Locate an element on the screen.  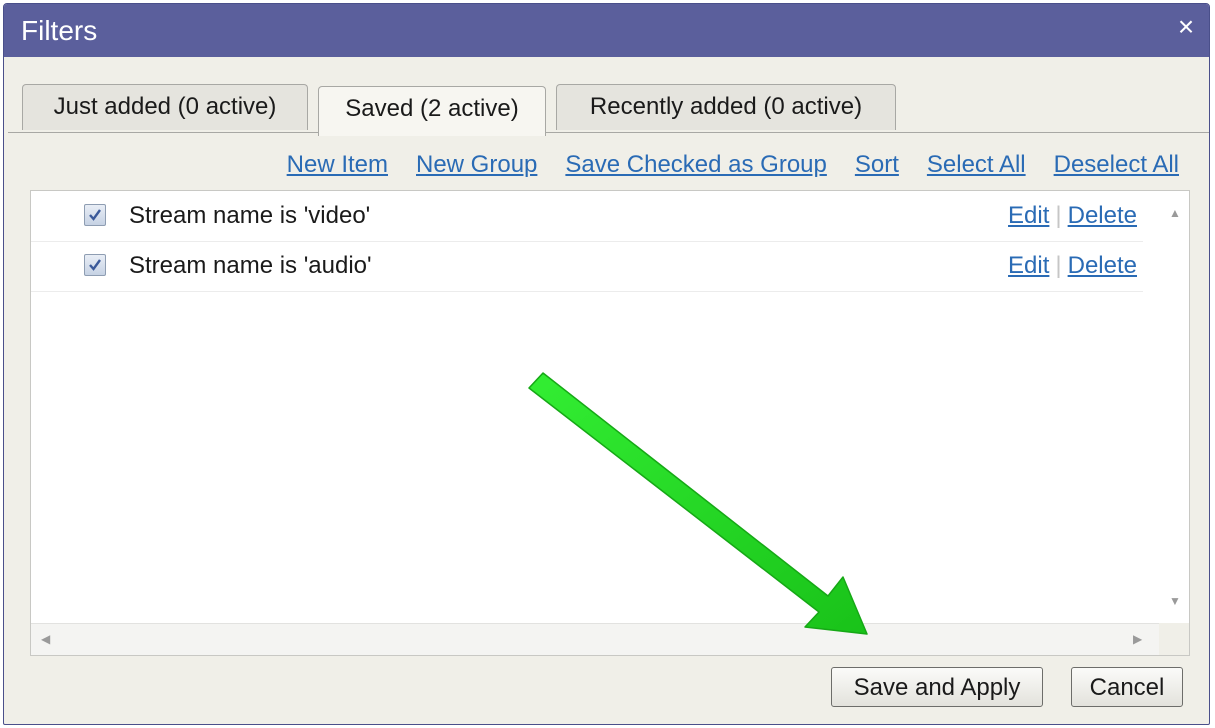
sort-link: Sort is located at coordinates (877, 166).